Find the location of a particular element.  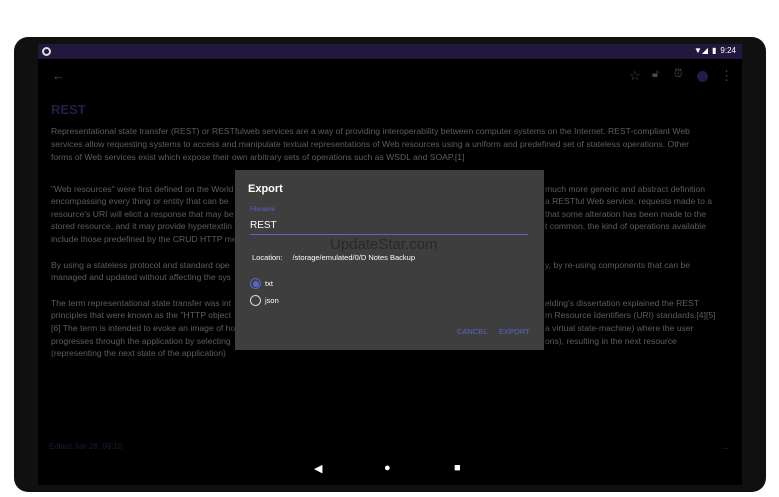

dialog-title: Export is located at coordinates (265, 189).